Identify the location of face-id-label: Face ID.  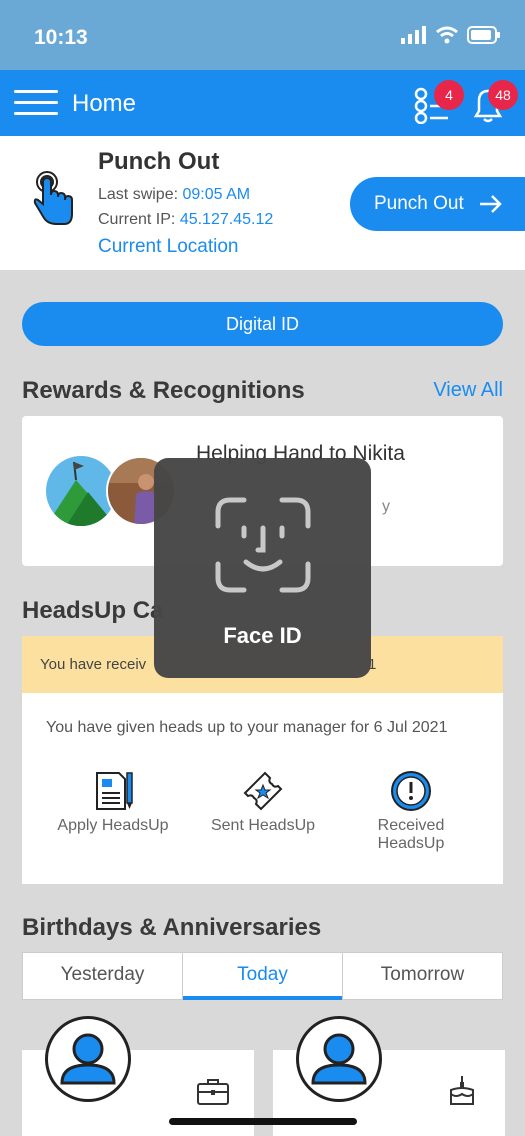
(262, 635).